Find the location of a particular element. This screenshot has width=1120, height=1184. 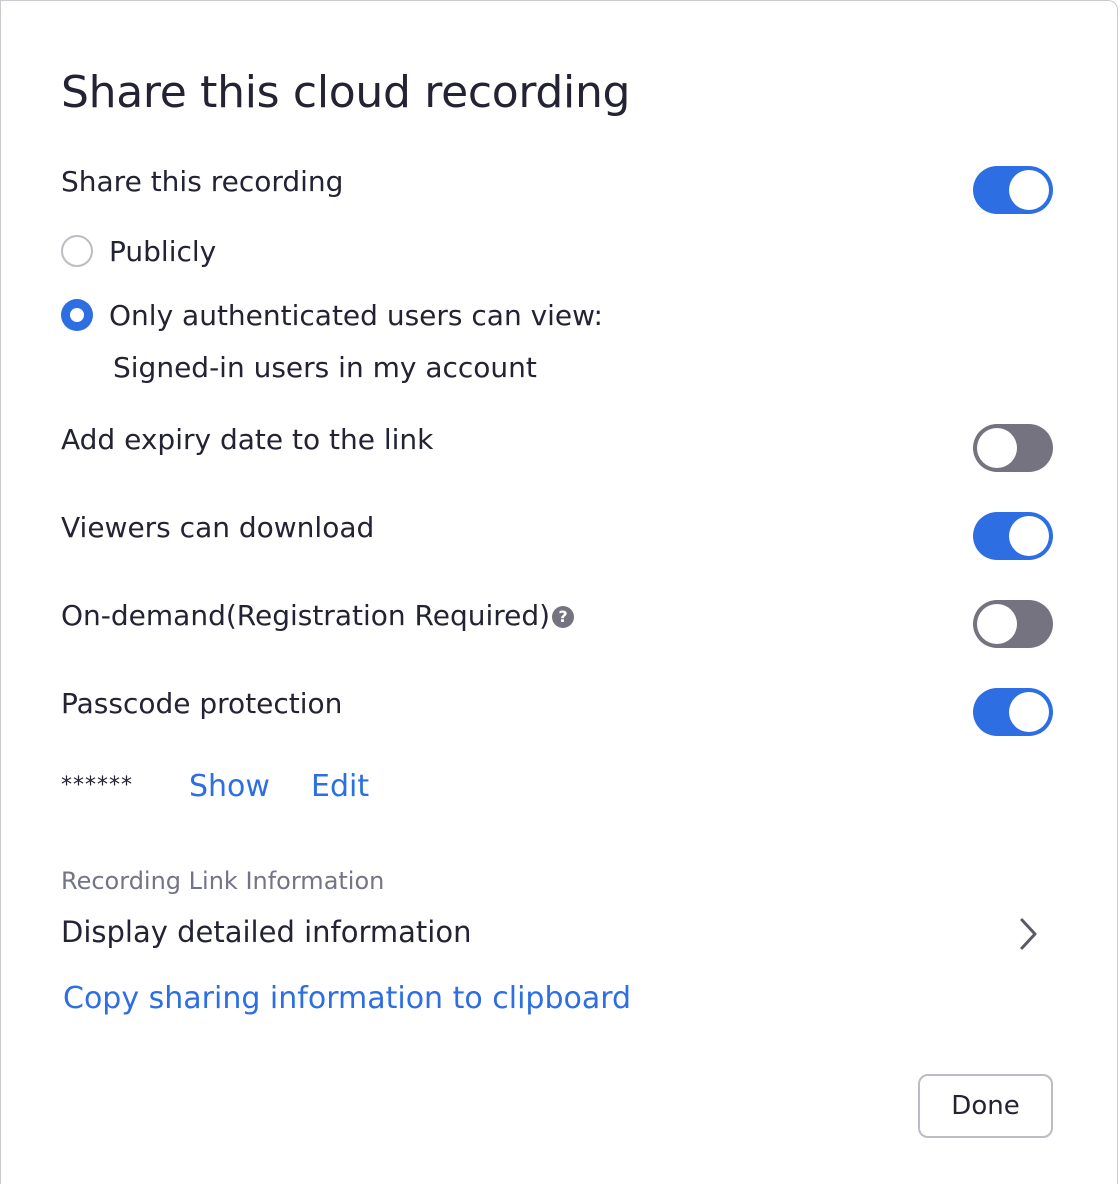

radio-publicly is located at coordinates (77, 251).